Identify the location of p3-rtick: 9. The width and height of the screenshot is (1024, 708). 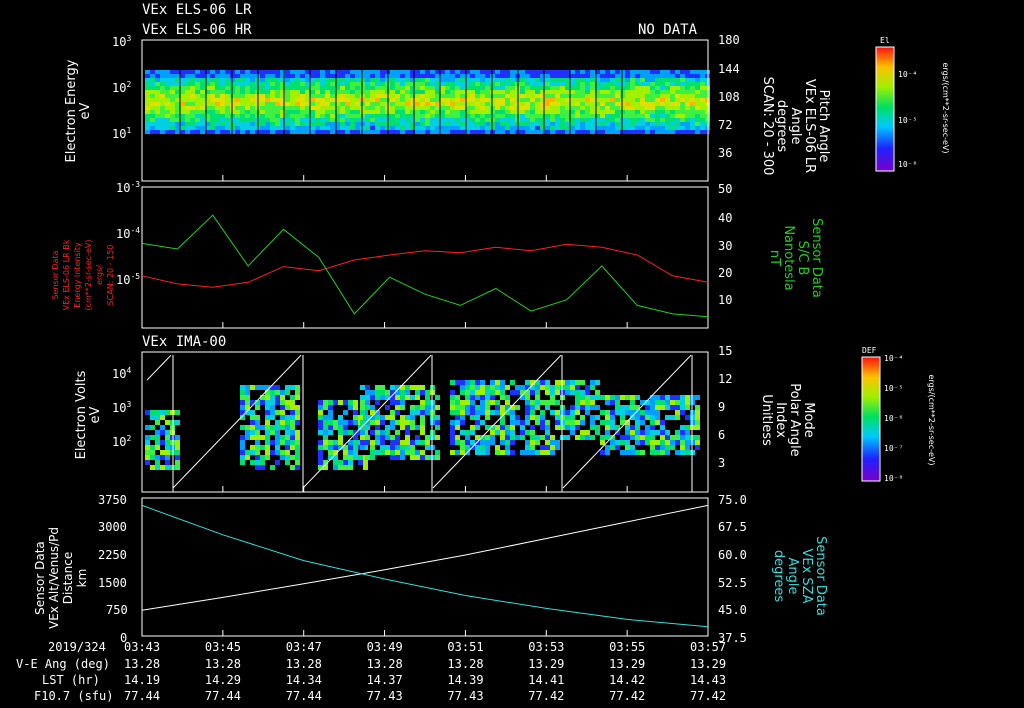
(722, 407).